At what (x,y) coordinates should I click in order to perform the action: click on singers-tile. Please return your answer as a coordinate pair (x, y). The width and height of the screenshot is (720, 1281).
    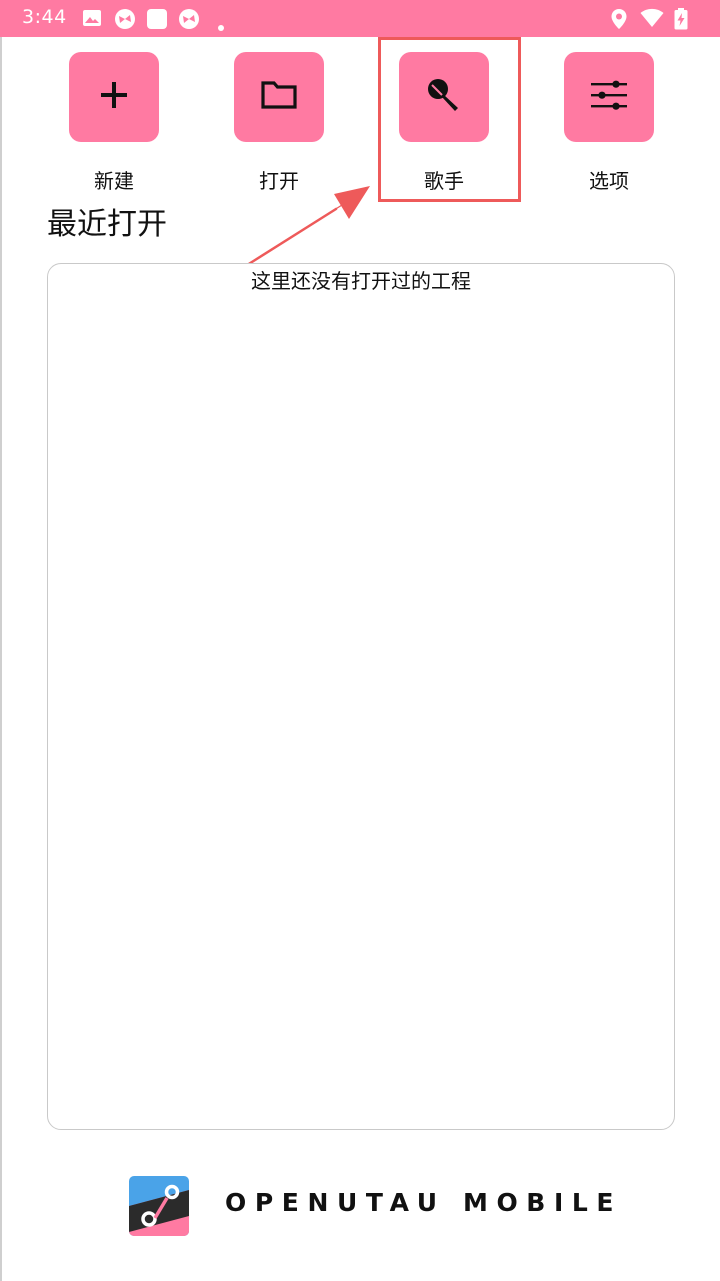
    Looking at the image, I should click on (444, 97).